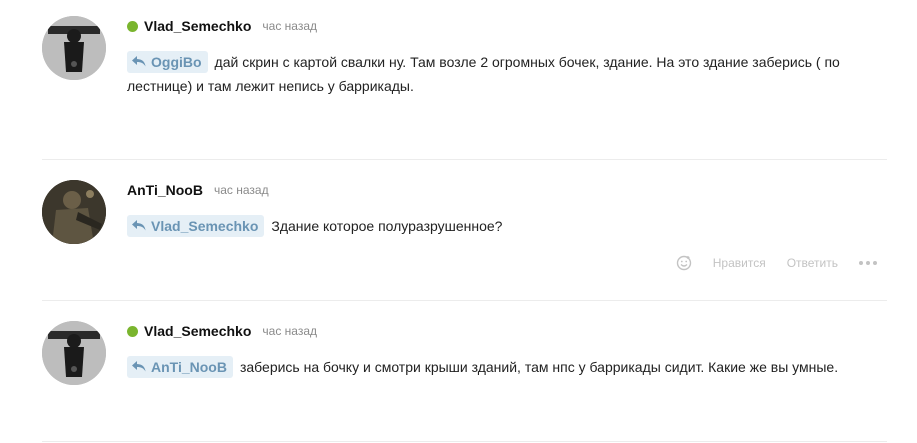 The width and height of the screenshot is (917, 443). I want to click on reply-to-tag: OggiBo, so click(167, 61).